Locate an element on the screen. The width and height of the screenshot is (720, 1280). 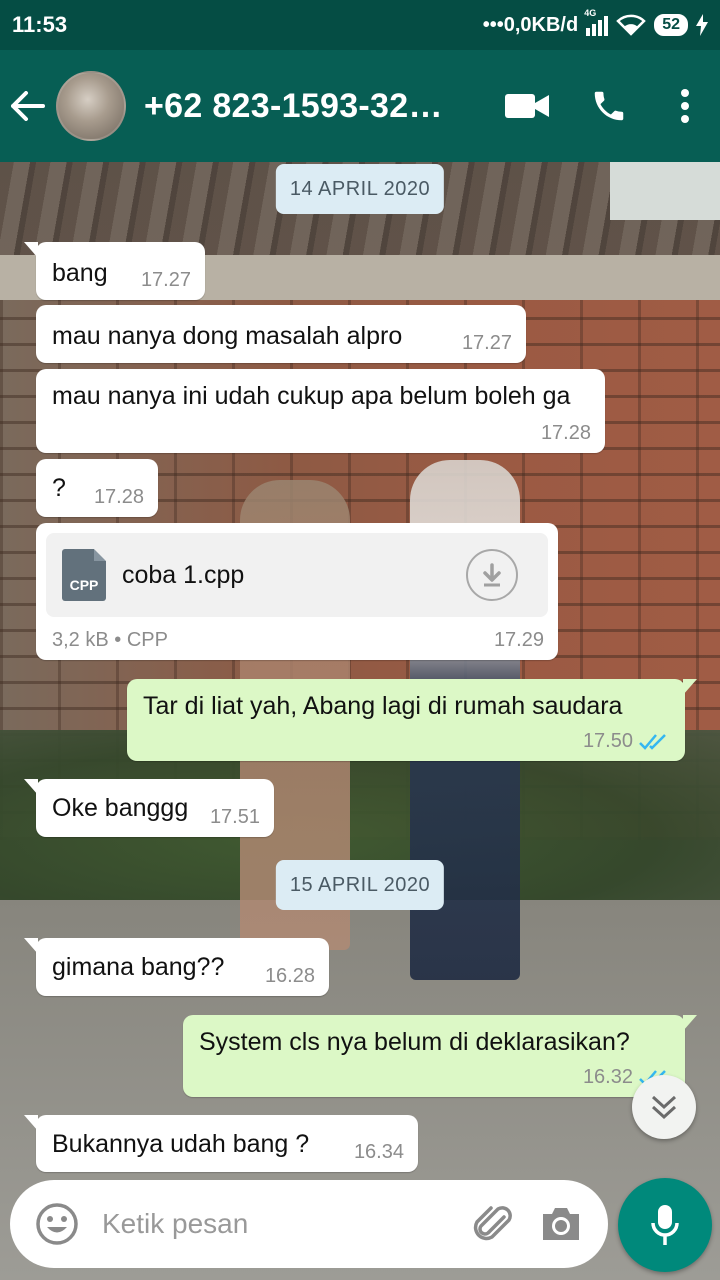
charging-icon is located at coordinates (702, 25).